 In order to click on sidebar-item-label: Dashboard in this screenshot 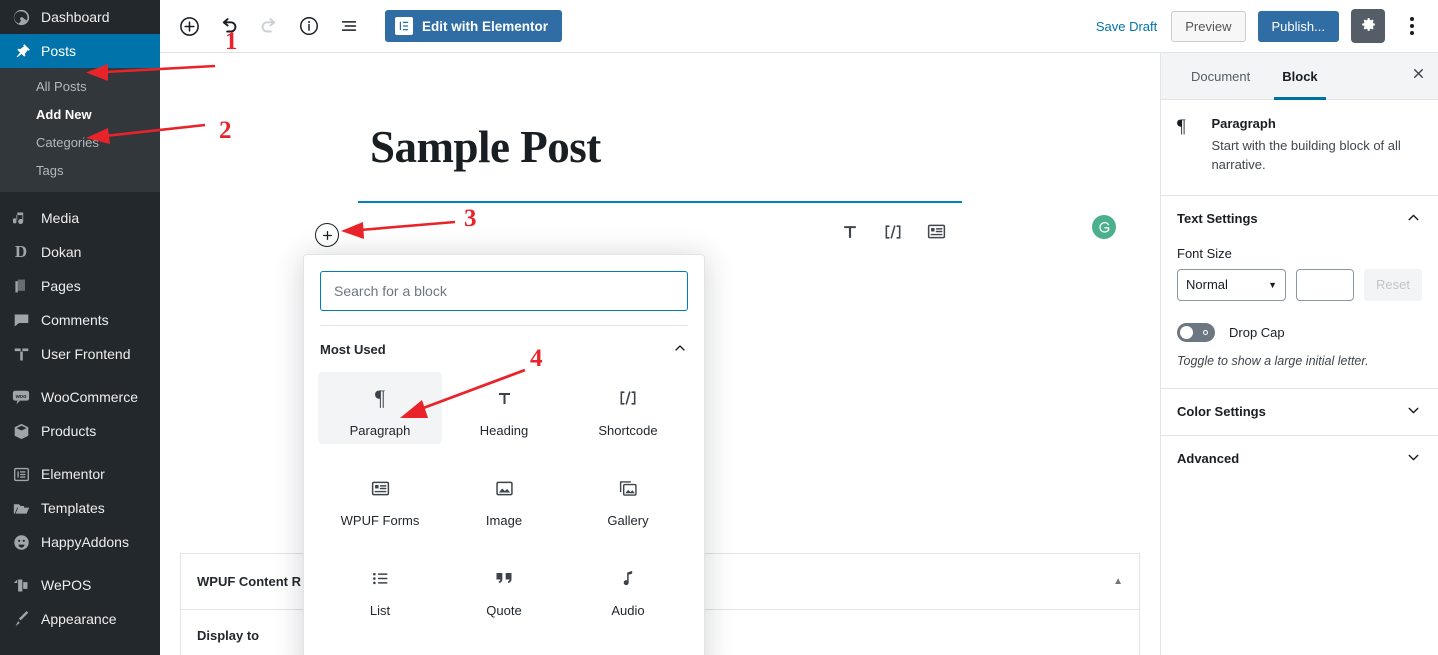, I will do `click(75, 17)`.